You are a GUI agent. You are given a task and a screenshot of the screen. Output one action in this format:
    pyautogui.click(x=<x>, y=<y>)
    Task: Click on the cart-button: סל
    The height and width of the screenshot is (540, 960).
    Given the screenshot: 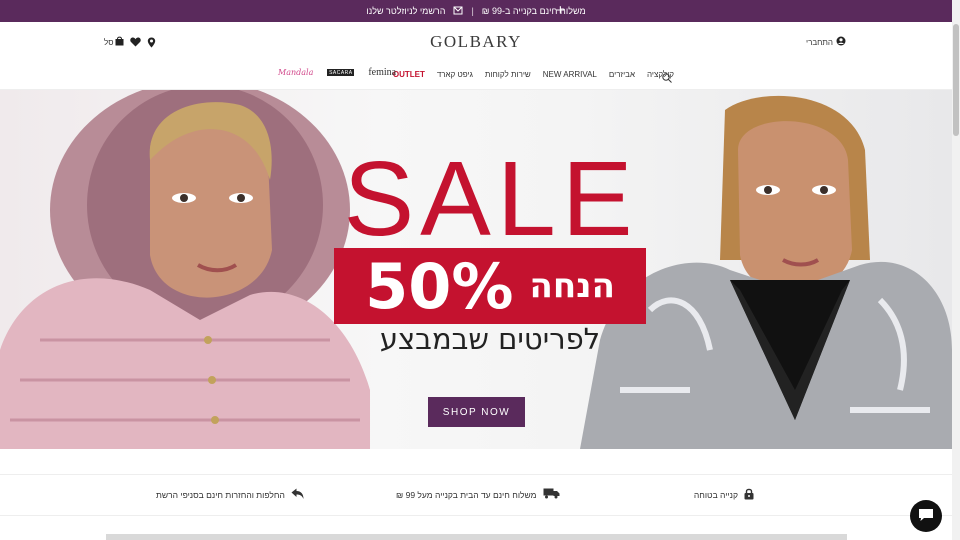 What is the action you would take?
    pyautogui.click(x=114, y=42)
    